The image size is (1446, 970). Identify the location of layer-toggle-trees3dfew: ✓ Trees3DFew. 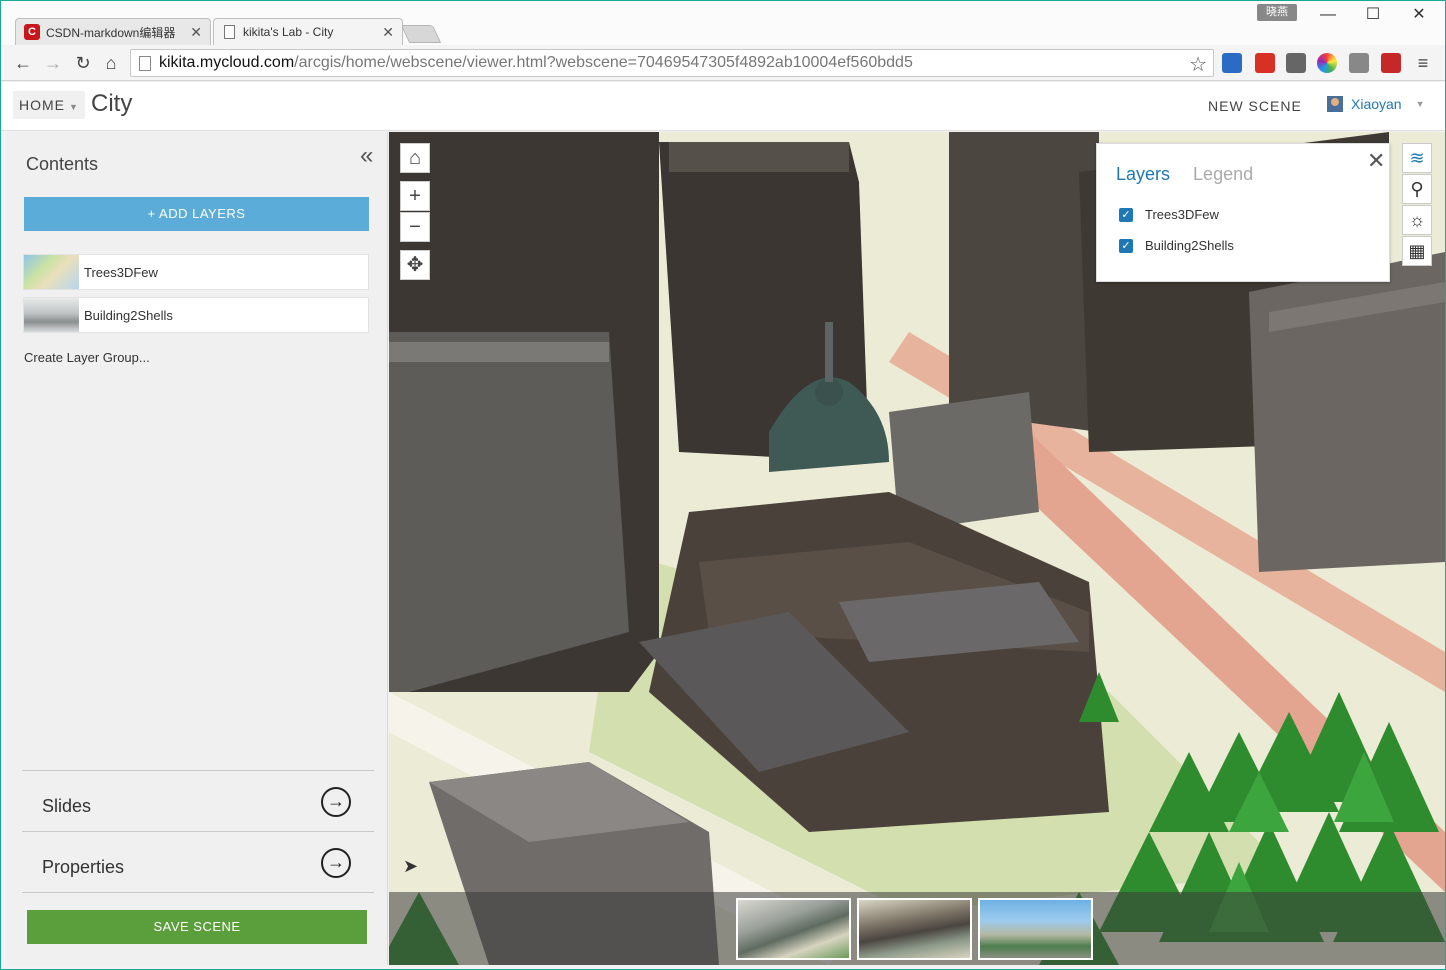
(1169, 214).